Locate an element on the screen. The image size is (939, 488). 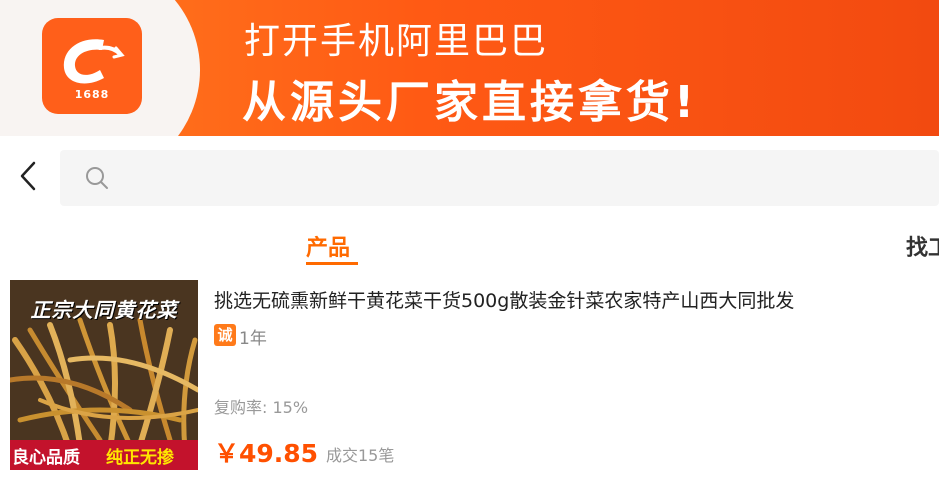
search-icon is located at coordinates (97, 178).